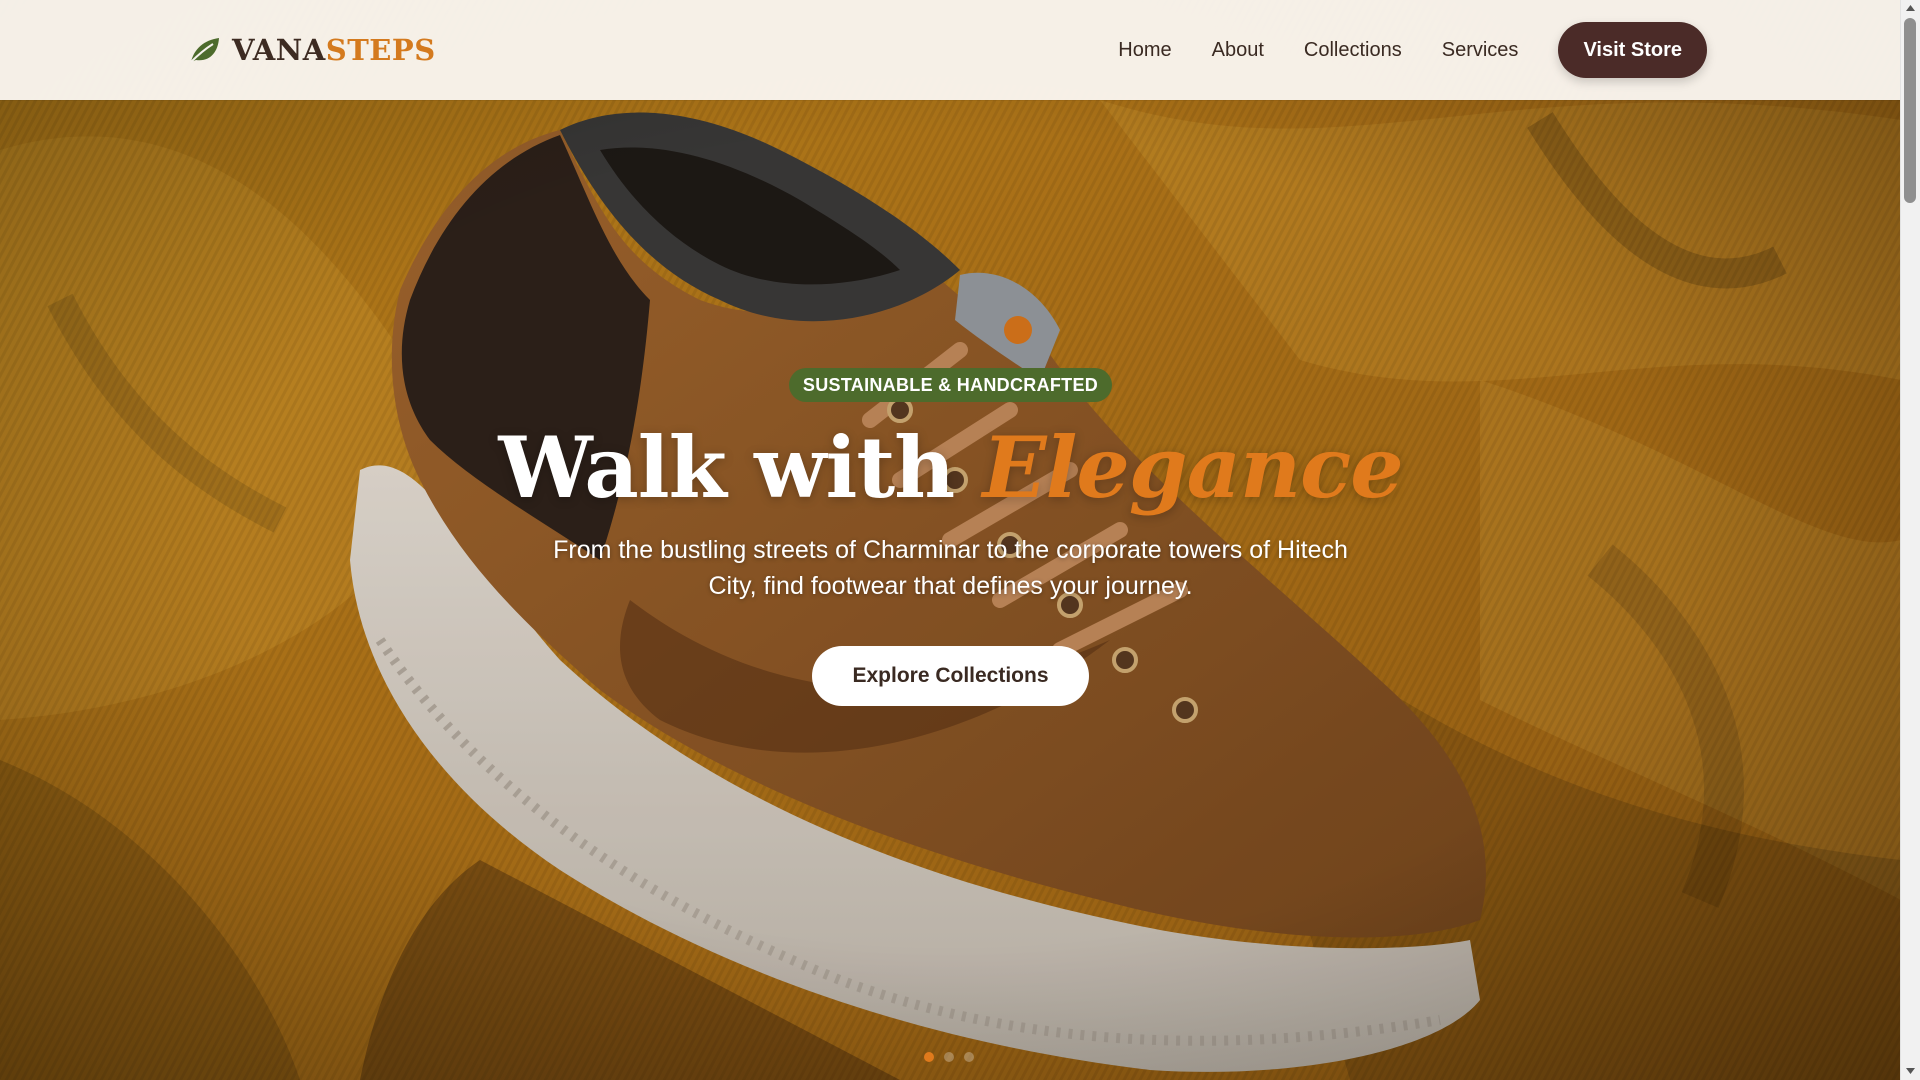  I want to click on nav-about: About, so click(1238, 50).